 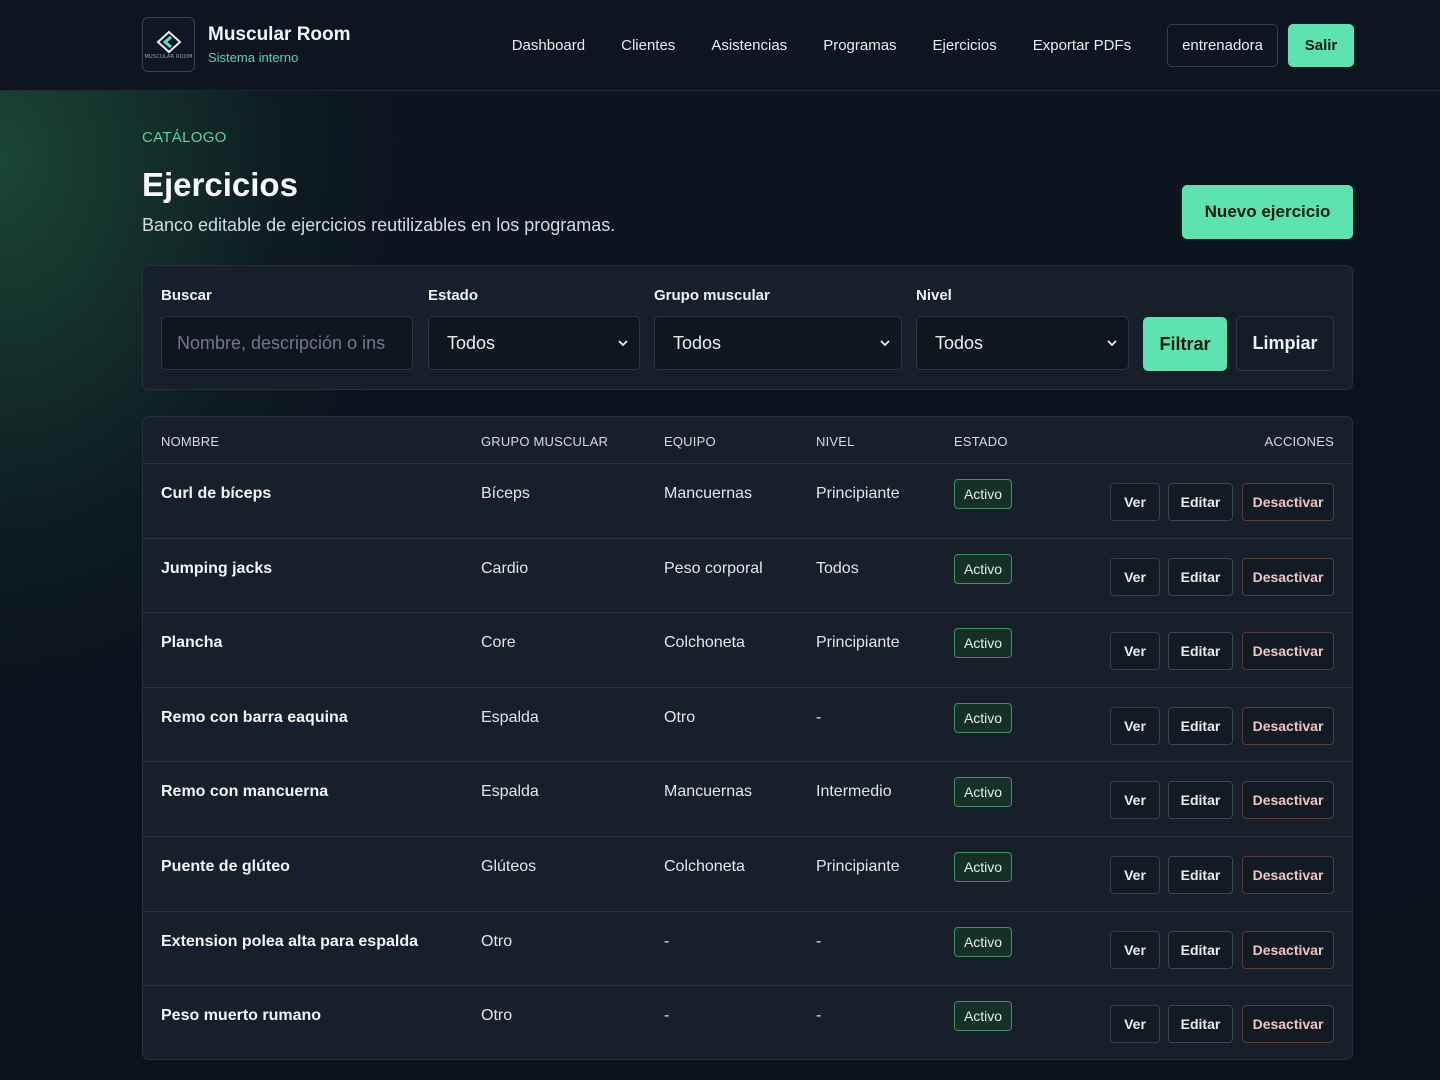 I want to click on cell-muscle-group: Core, so click(x=498, y=643).